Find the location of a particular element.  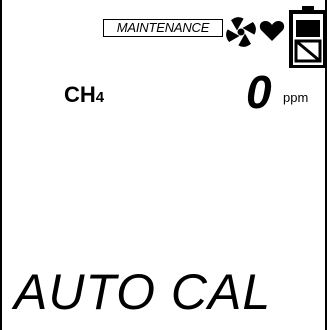

display-frame-left is located at coordinates (1, 165).